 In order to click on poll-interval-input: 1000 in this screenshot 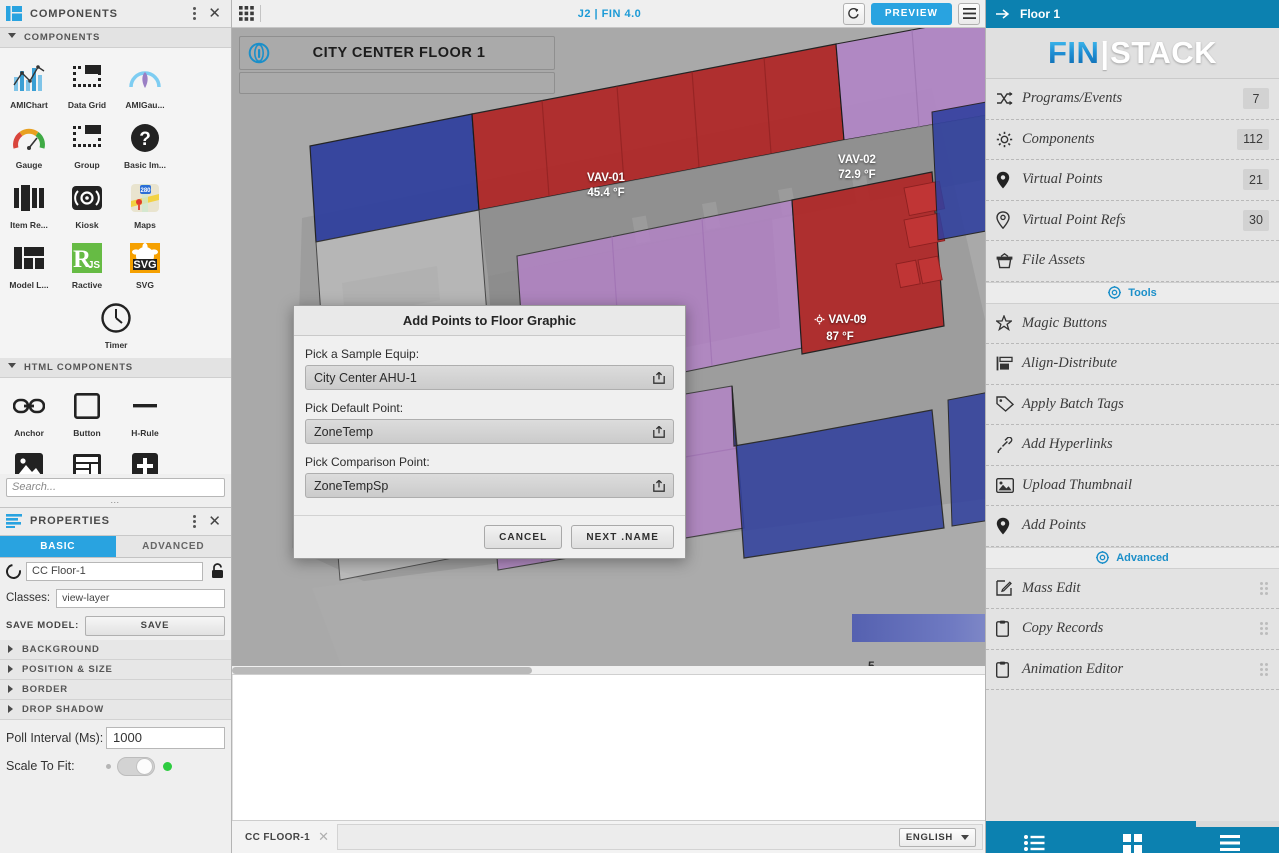, I will do `click(165, 737)`.